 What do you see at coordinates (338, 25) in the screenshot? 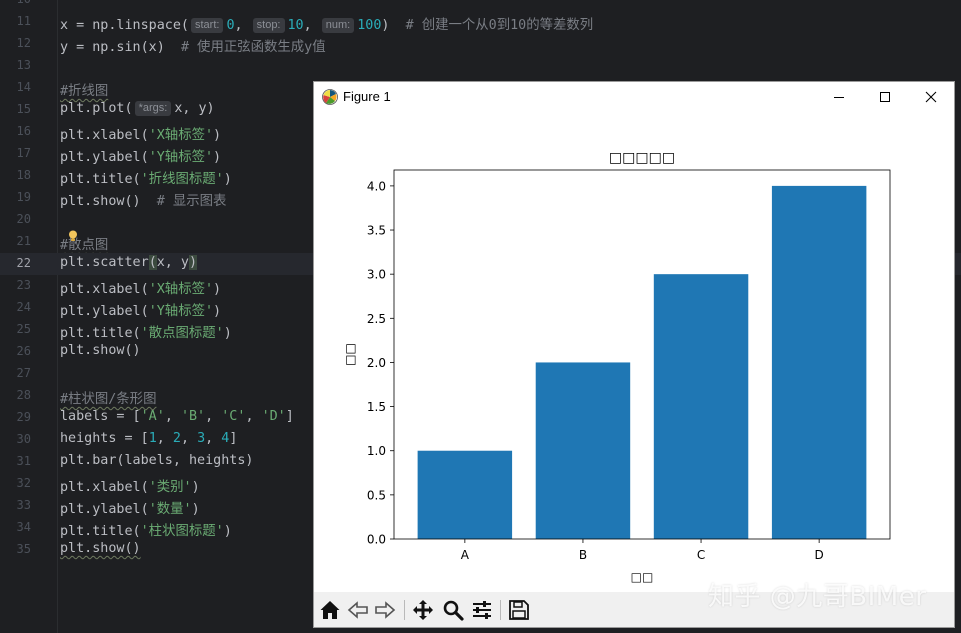
I see `parameter-hint: num:` at bounding box center [338, 25].